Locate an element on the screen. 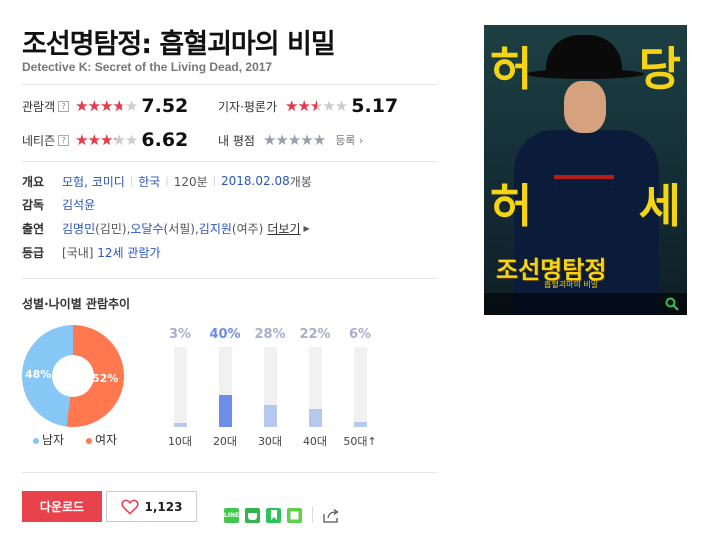 This screenshot has height=539, width=704. director-row: 감독 김석윤 is located at coordinates (58, 204).